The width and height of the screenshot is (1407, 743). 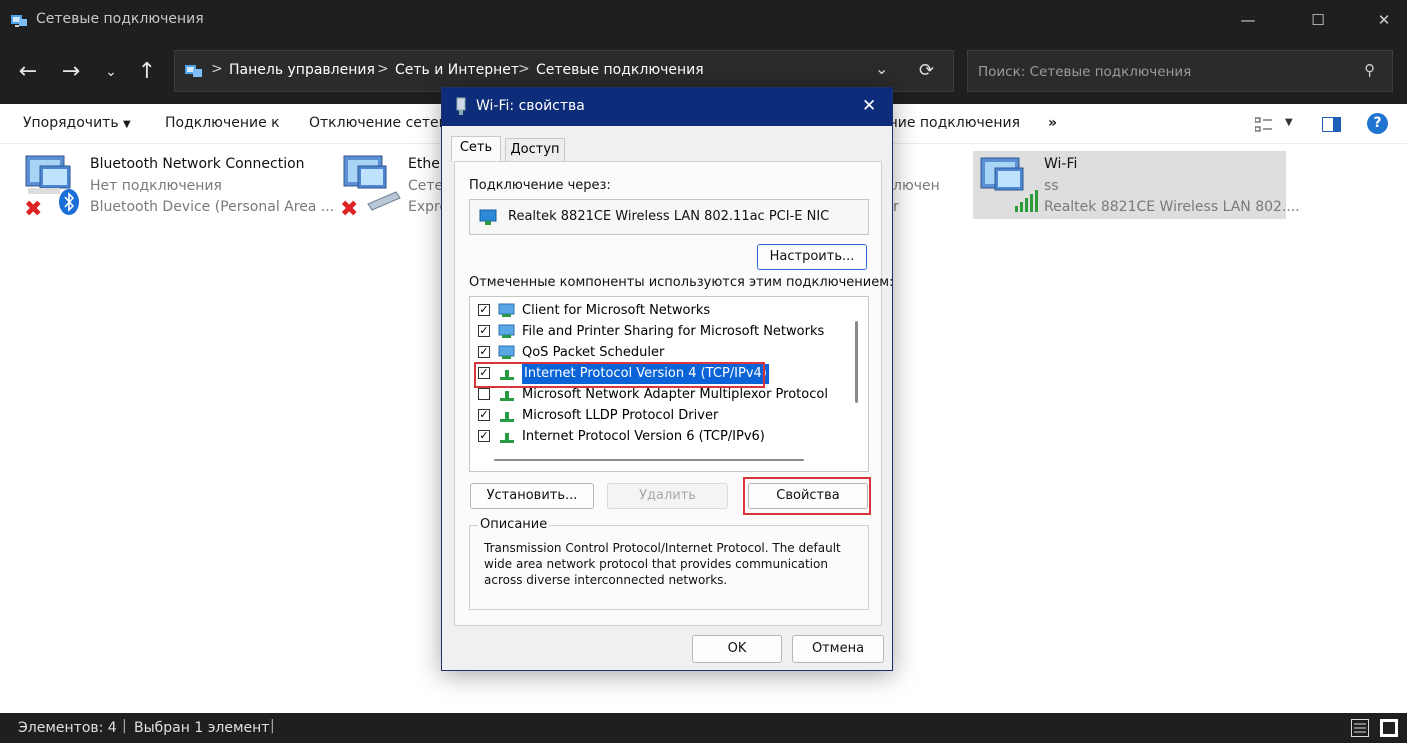 What do you see at coordinates (856, 362) in the screenshot?
I see `vertical-scrollbar` at bounding box center [856, 362].